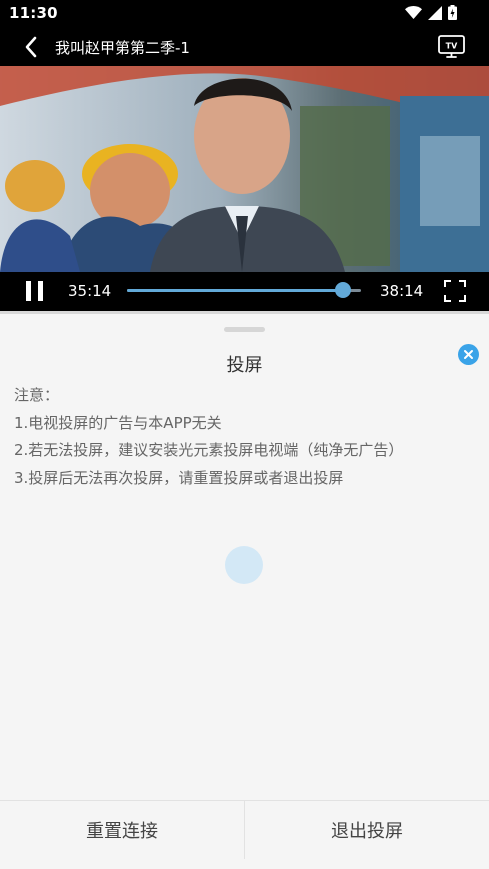 This screenshot has width=489, height=869. Describe the element at coordinates (209, 450) in the screenshot. I see `note-item: 2.若无法投屏，建议安装光元素投屏电视端（纯净无广告）` at that location.